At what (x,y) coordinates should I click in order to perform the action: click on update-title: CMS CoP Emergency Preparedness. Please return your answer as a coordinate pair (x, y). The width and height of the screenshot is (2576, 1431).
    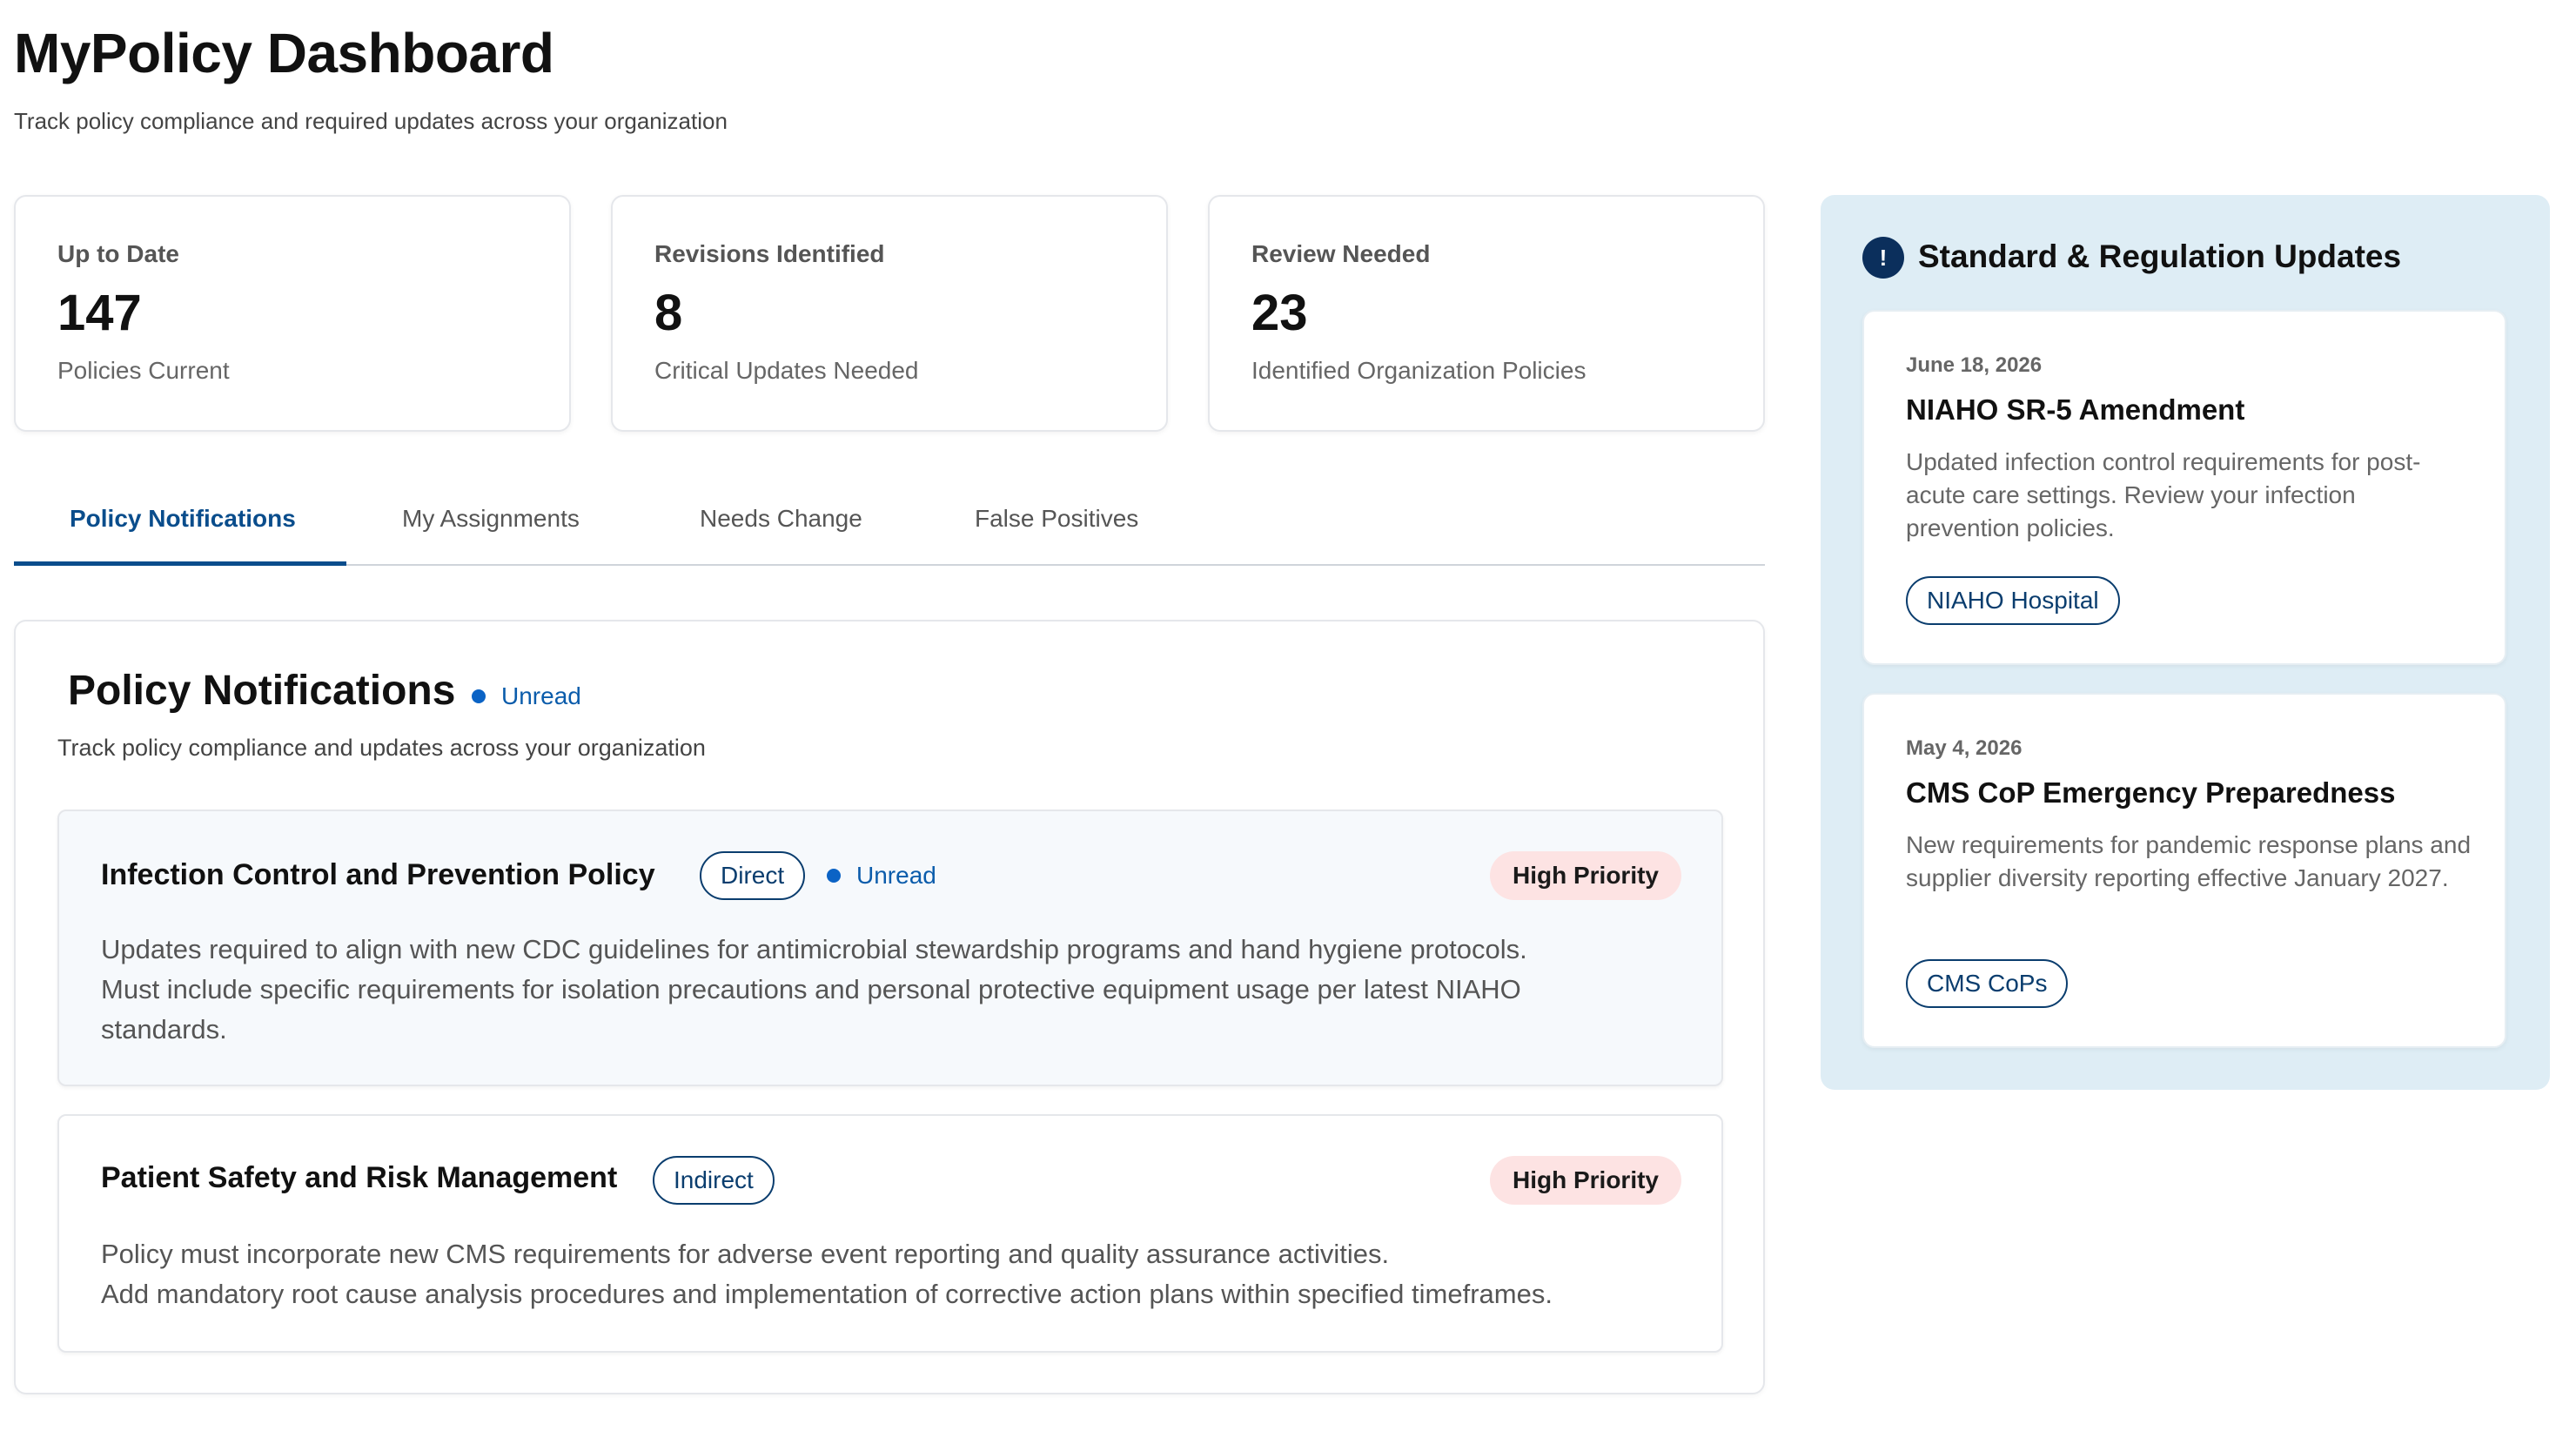
    Looking at the image, I should click on (2151, 793).